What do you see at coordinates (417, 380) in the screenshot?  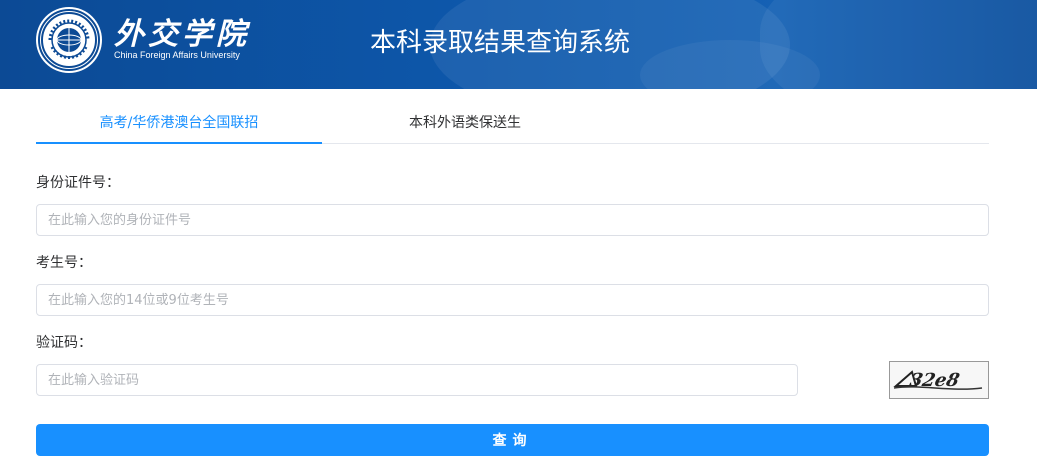 I see `captcha-input` at bounding box center [417, 380].